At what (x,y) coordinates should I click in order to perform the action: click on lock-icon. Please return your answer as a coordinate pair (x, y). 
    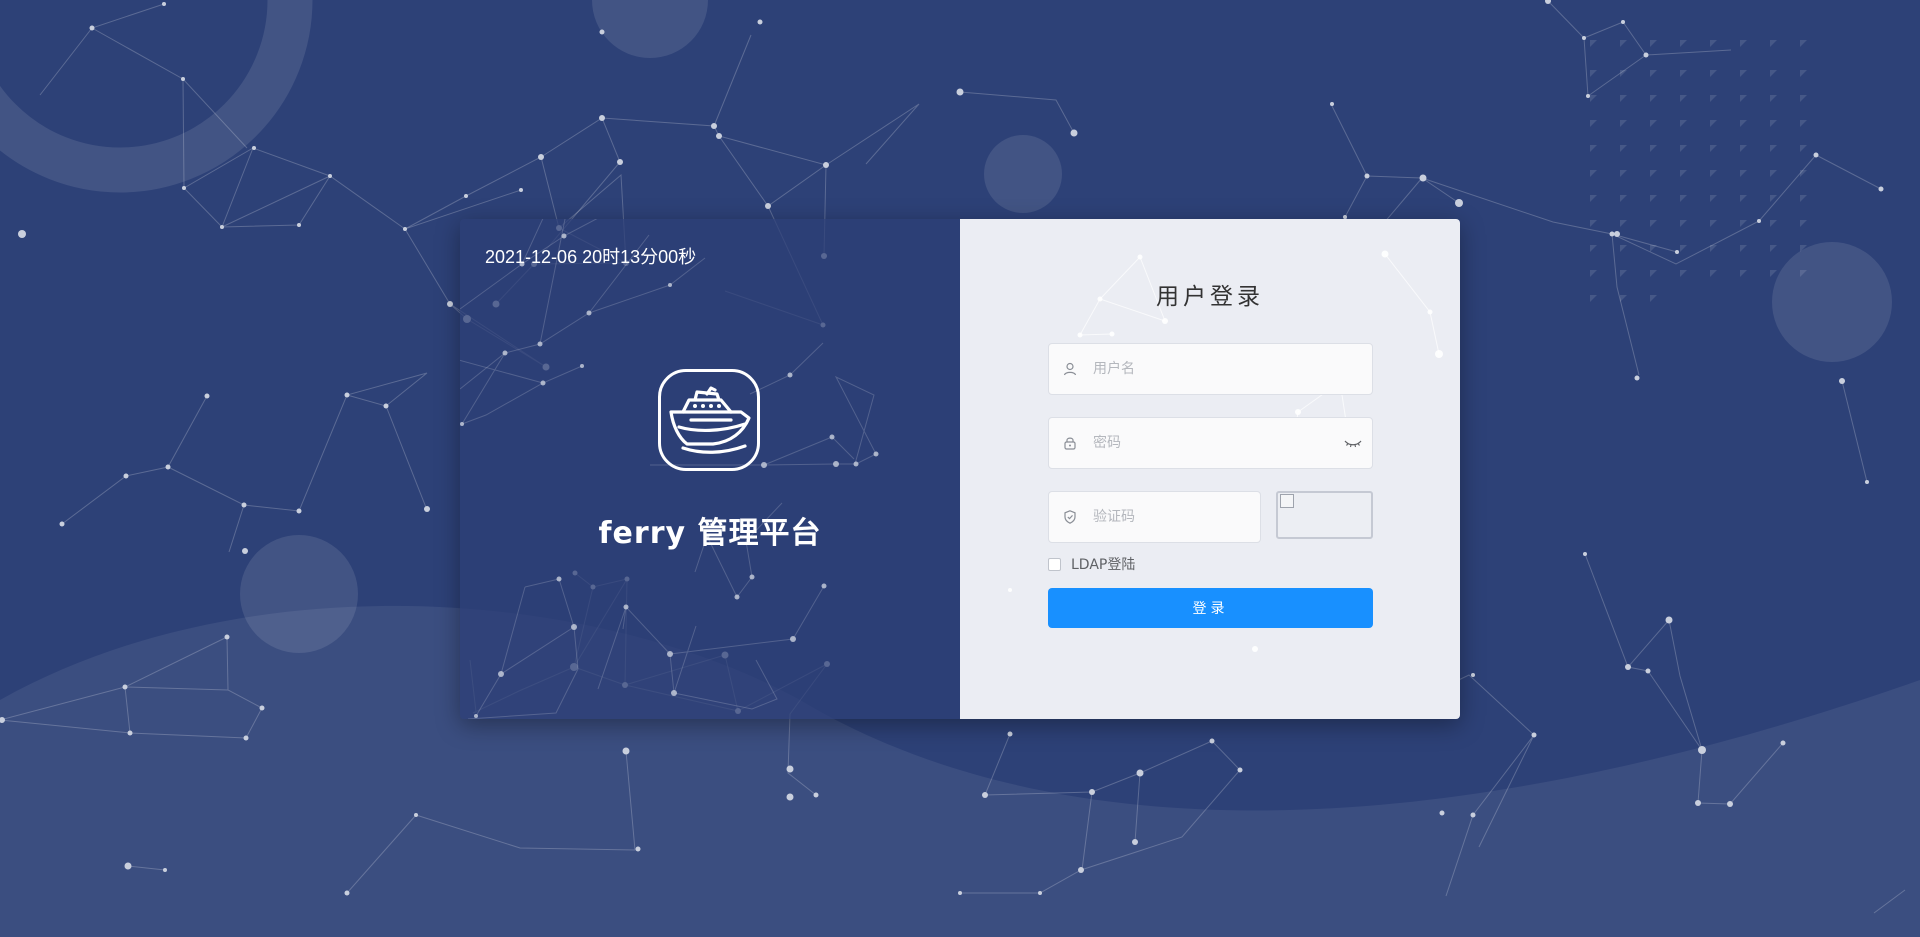
    Looking at the image, I should click on (1070, 443).